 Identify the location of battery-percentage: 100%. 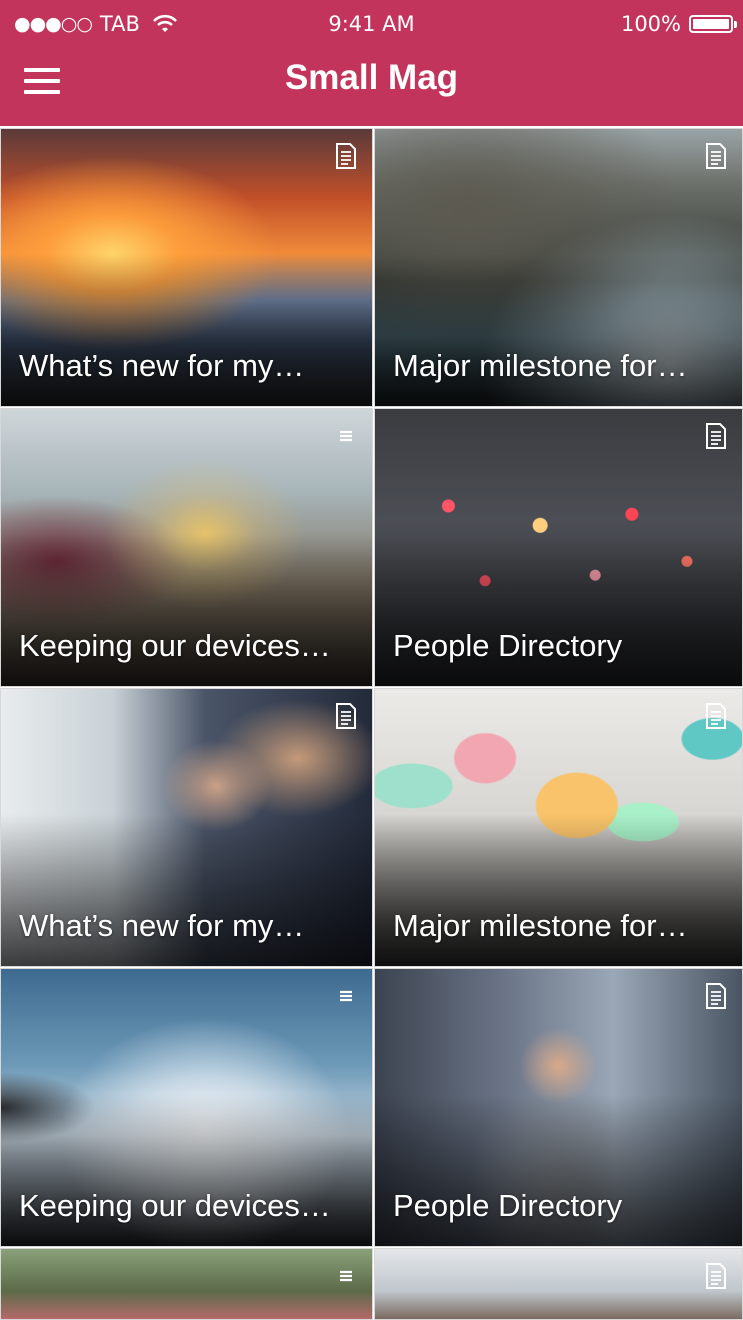
(650, 24).